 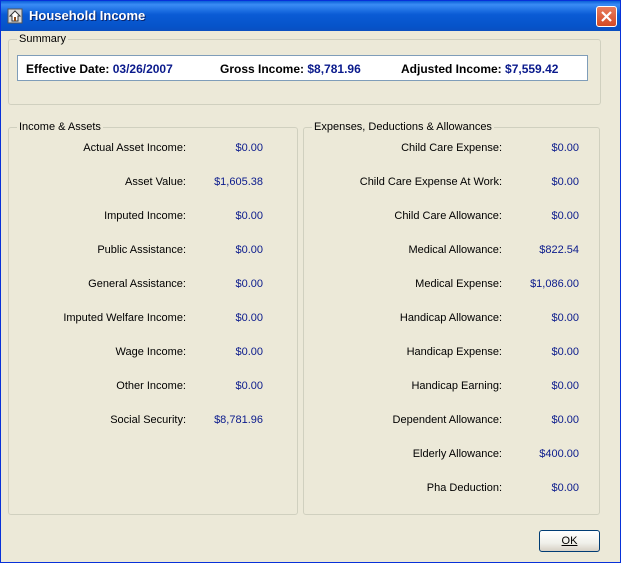 What do you see at coordinates (458, 284) in the screenshot?
I see `medical-expense-label: Medical Expense:` at bounding box center [458, 284].